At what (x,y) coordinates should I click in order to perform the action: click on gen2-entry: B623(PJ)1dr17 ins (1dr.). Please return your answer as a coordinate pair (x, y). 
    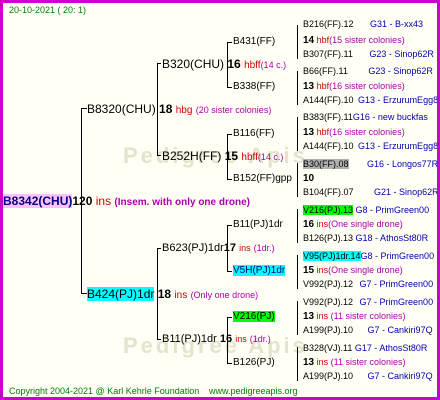
    Looking at the image, I should click on (218, 248).